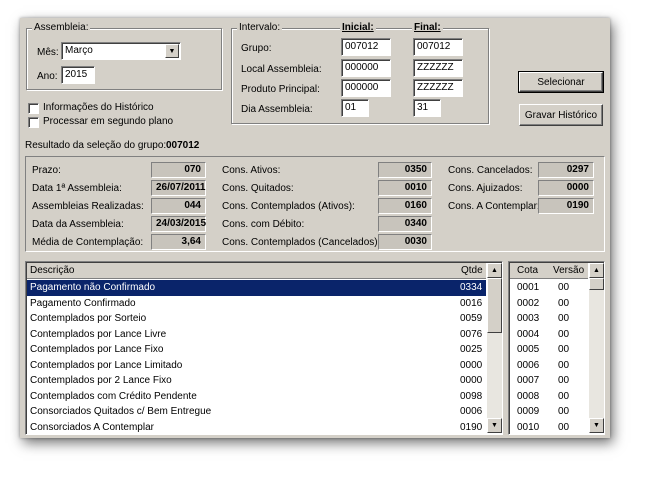 This screenshot has height=483, width=652. Describe the element at coordinates (256, 271) in the screenshot. I see `descricao-list-header: Descrição Qtde` at that location.